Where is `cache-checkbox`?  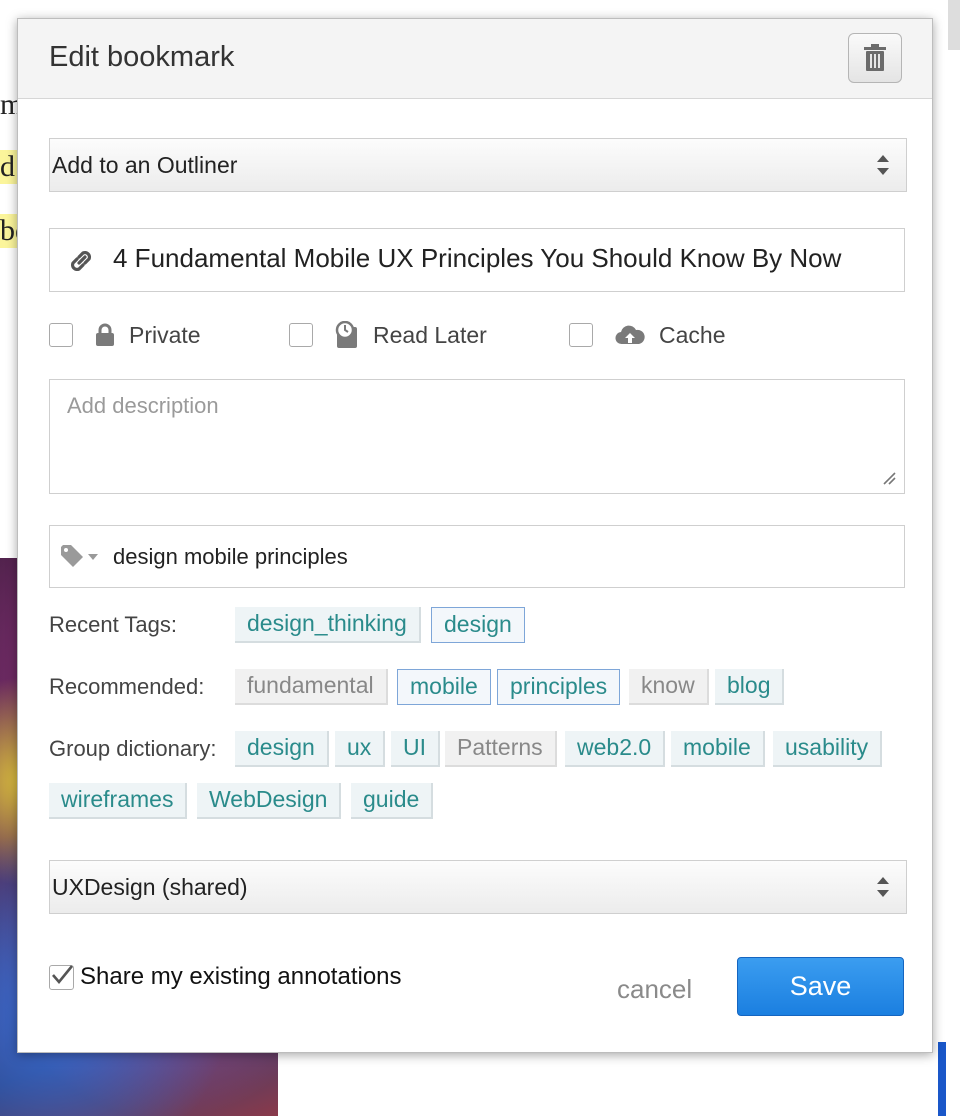 cache-checkbox is located at coordinates (581, 335).